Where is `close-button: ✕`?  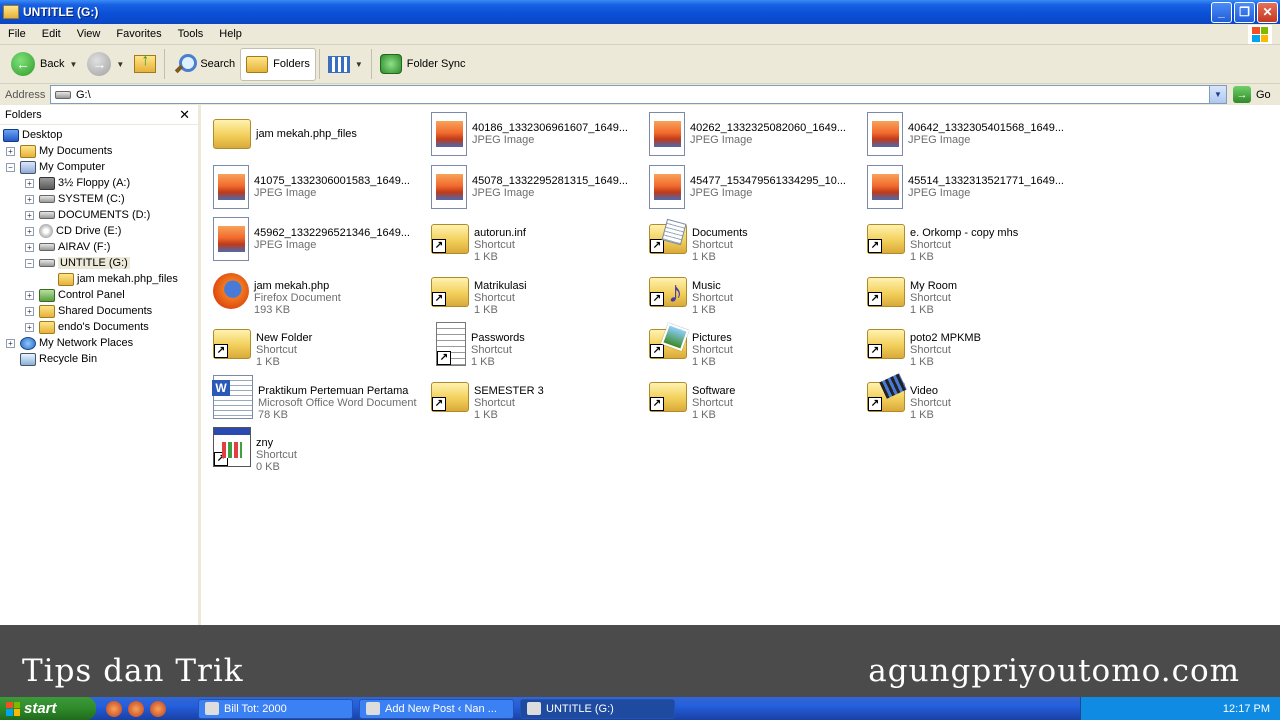 close-button: ✕ is located at coordinates (1267, 12).